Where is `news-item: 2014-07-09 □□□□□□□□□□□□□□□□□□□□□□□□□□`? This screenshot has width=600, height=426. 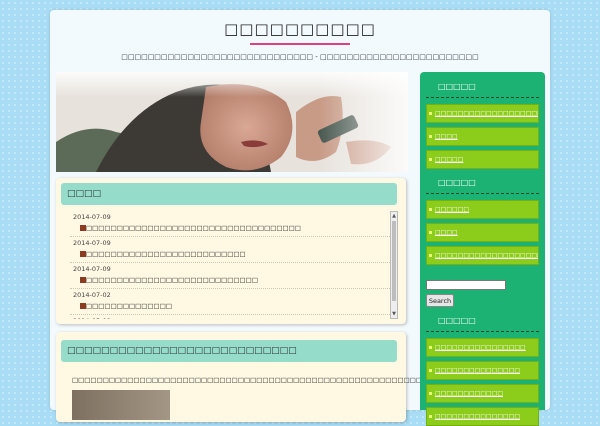 news-item: 2014-07-09 □□□□□□□□□□□□□□□□□□□□□□□□□□ is located at coordinates (234, 250).